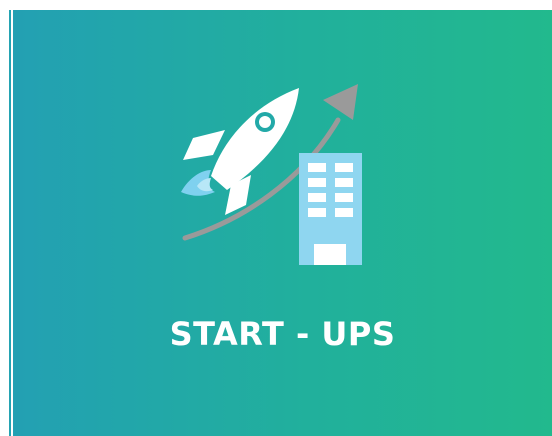 The image size is (552, 436). What do you see at coordinates (240, 151) in the screenshot?
I see `rocket-icon` at bounding box center [240, 151].